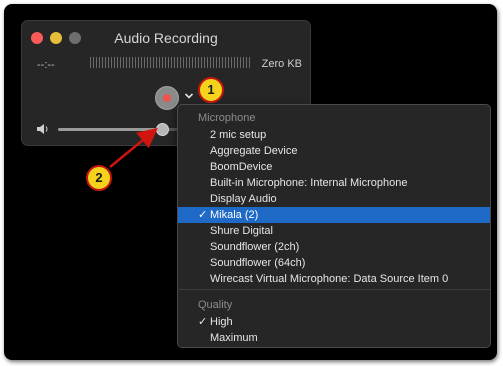 The image size is (503, 366). I want to click on chevron-down-icon, so click(189, 96).